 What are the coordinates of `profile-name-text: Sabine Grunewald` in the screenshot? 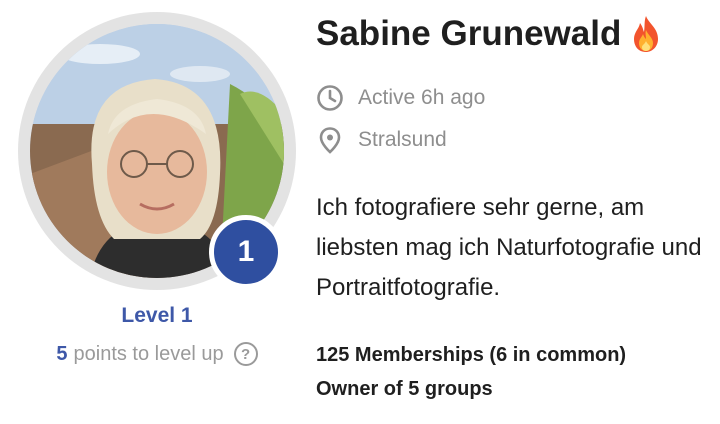 It's located at (469, 33).